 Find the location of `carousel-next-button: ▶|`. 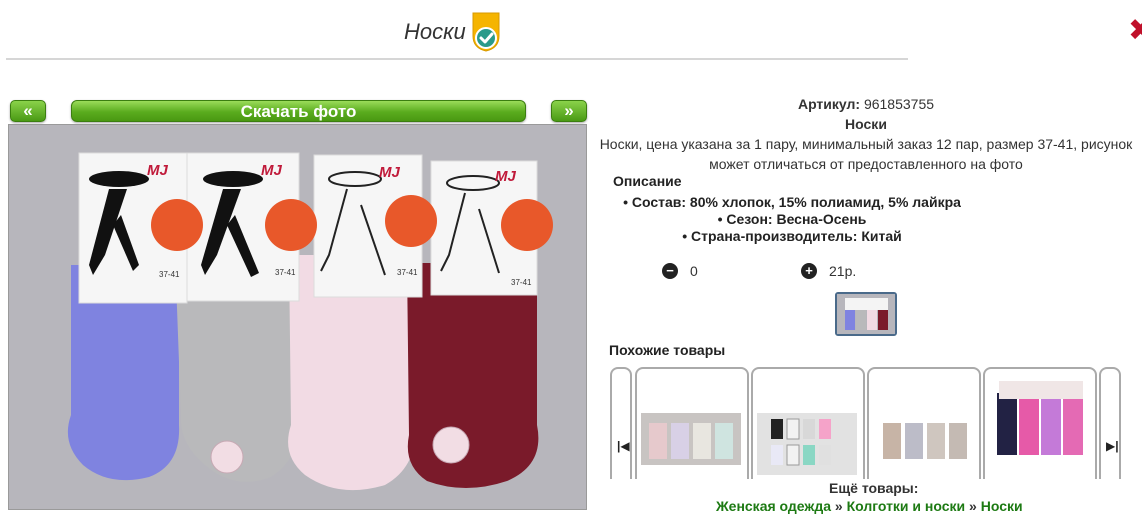

carousel-next-button: ▶| is located at coordinates (1110, 423).